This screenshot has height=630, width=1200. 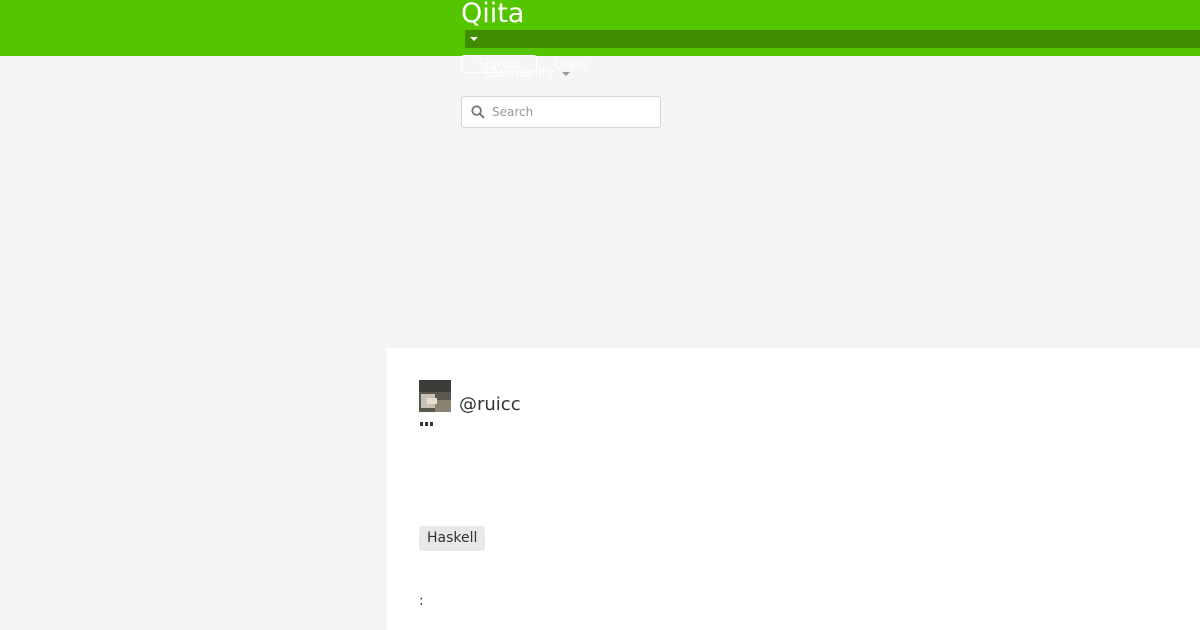 I want to click on tag-haskell: Haskell, so click(x=452, y=538).